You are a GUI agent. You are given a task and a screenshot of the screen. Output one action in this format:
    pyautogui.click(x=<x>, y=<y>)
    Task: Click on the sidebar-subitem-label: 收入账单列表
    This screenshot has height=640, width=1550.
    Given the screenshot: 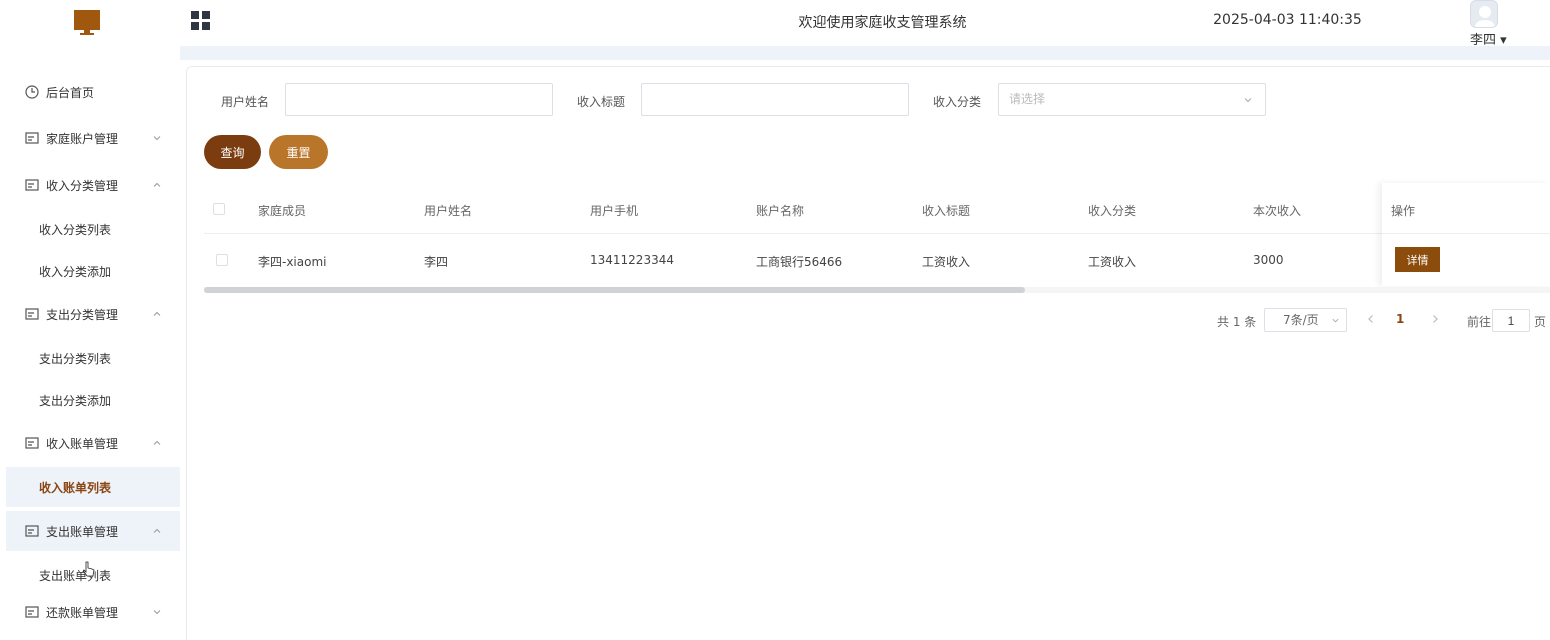 What is the action you would take?
    pyautogui.click(x=75, y=487)
    